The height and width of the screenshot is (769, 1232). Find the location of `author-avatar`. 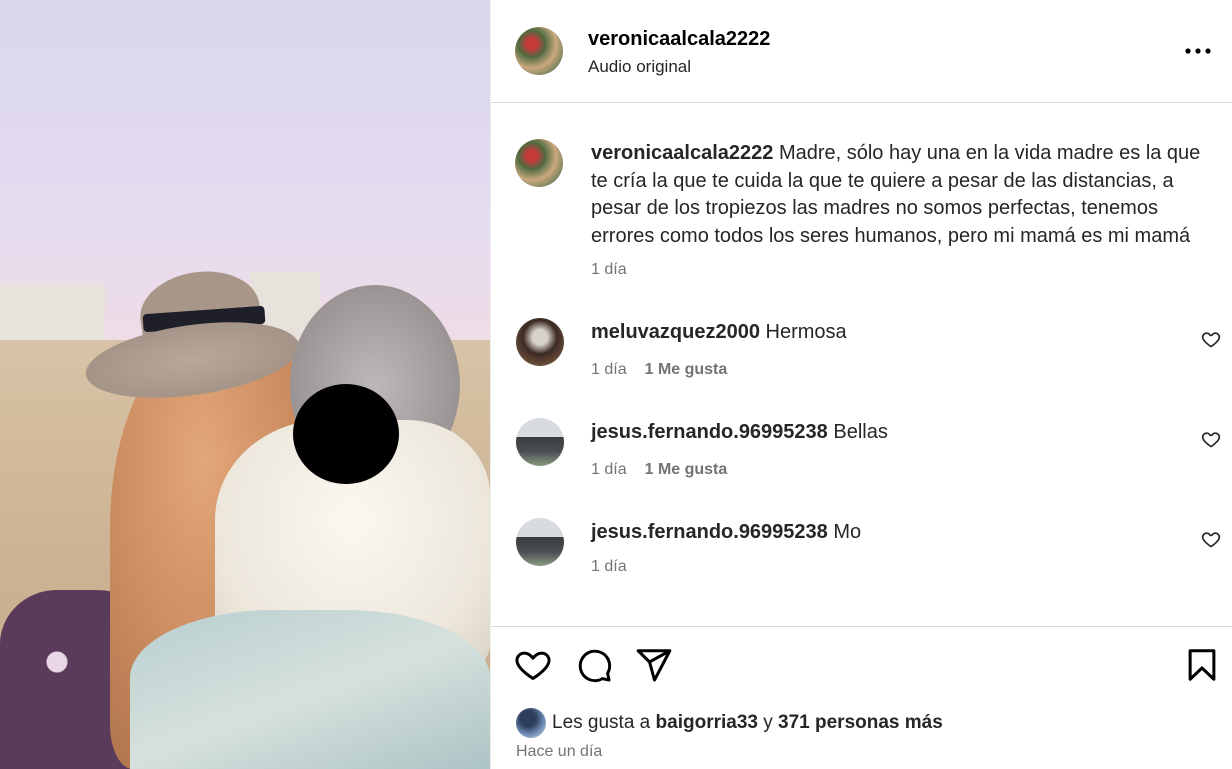

author-avatar is located at coordinates (539, 51).